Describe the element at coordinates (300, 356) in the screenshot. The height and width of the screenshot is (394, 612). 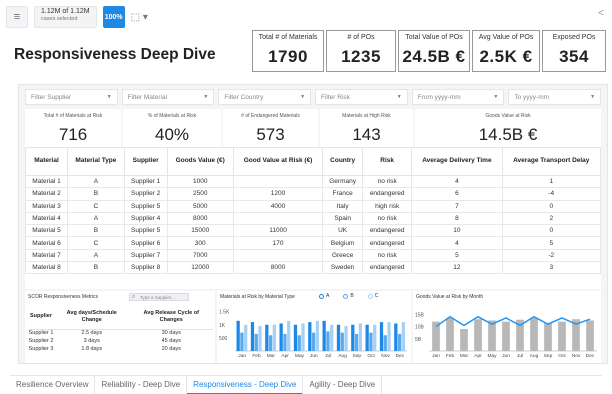
I see `x-tick-label: May` at that location.